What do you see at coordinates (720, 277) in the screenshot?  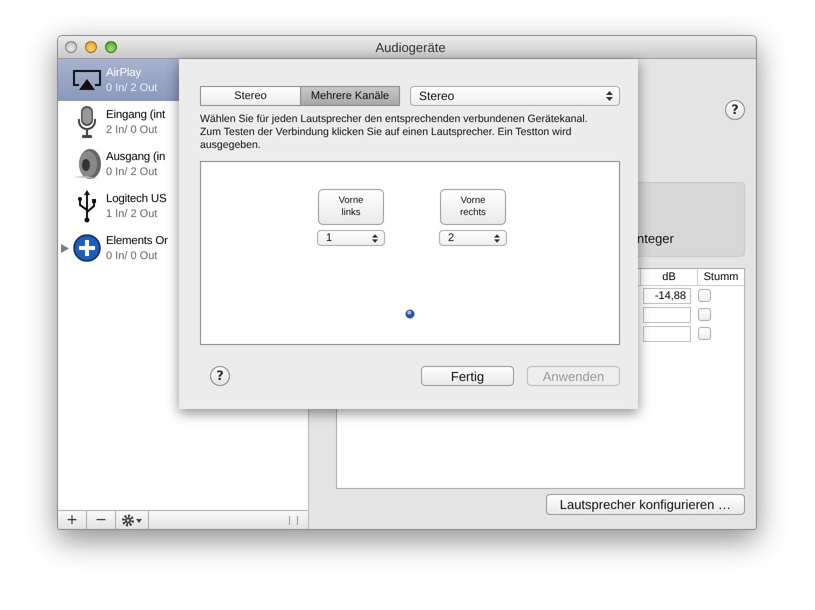 I see `column-header: Stumm` at bounding box center [720, 277].